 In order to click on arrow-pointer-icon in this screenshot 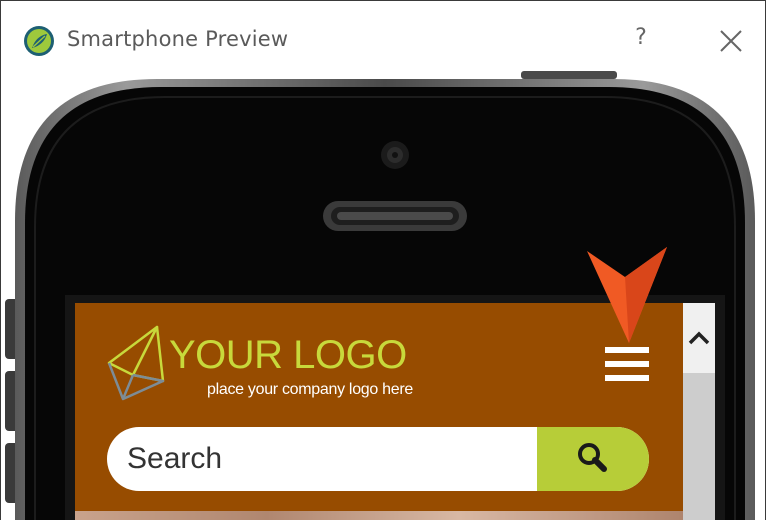, I will do `click(627, 295)`.